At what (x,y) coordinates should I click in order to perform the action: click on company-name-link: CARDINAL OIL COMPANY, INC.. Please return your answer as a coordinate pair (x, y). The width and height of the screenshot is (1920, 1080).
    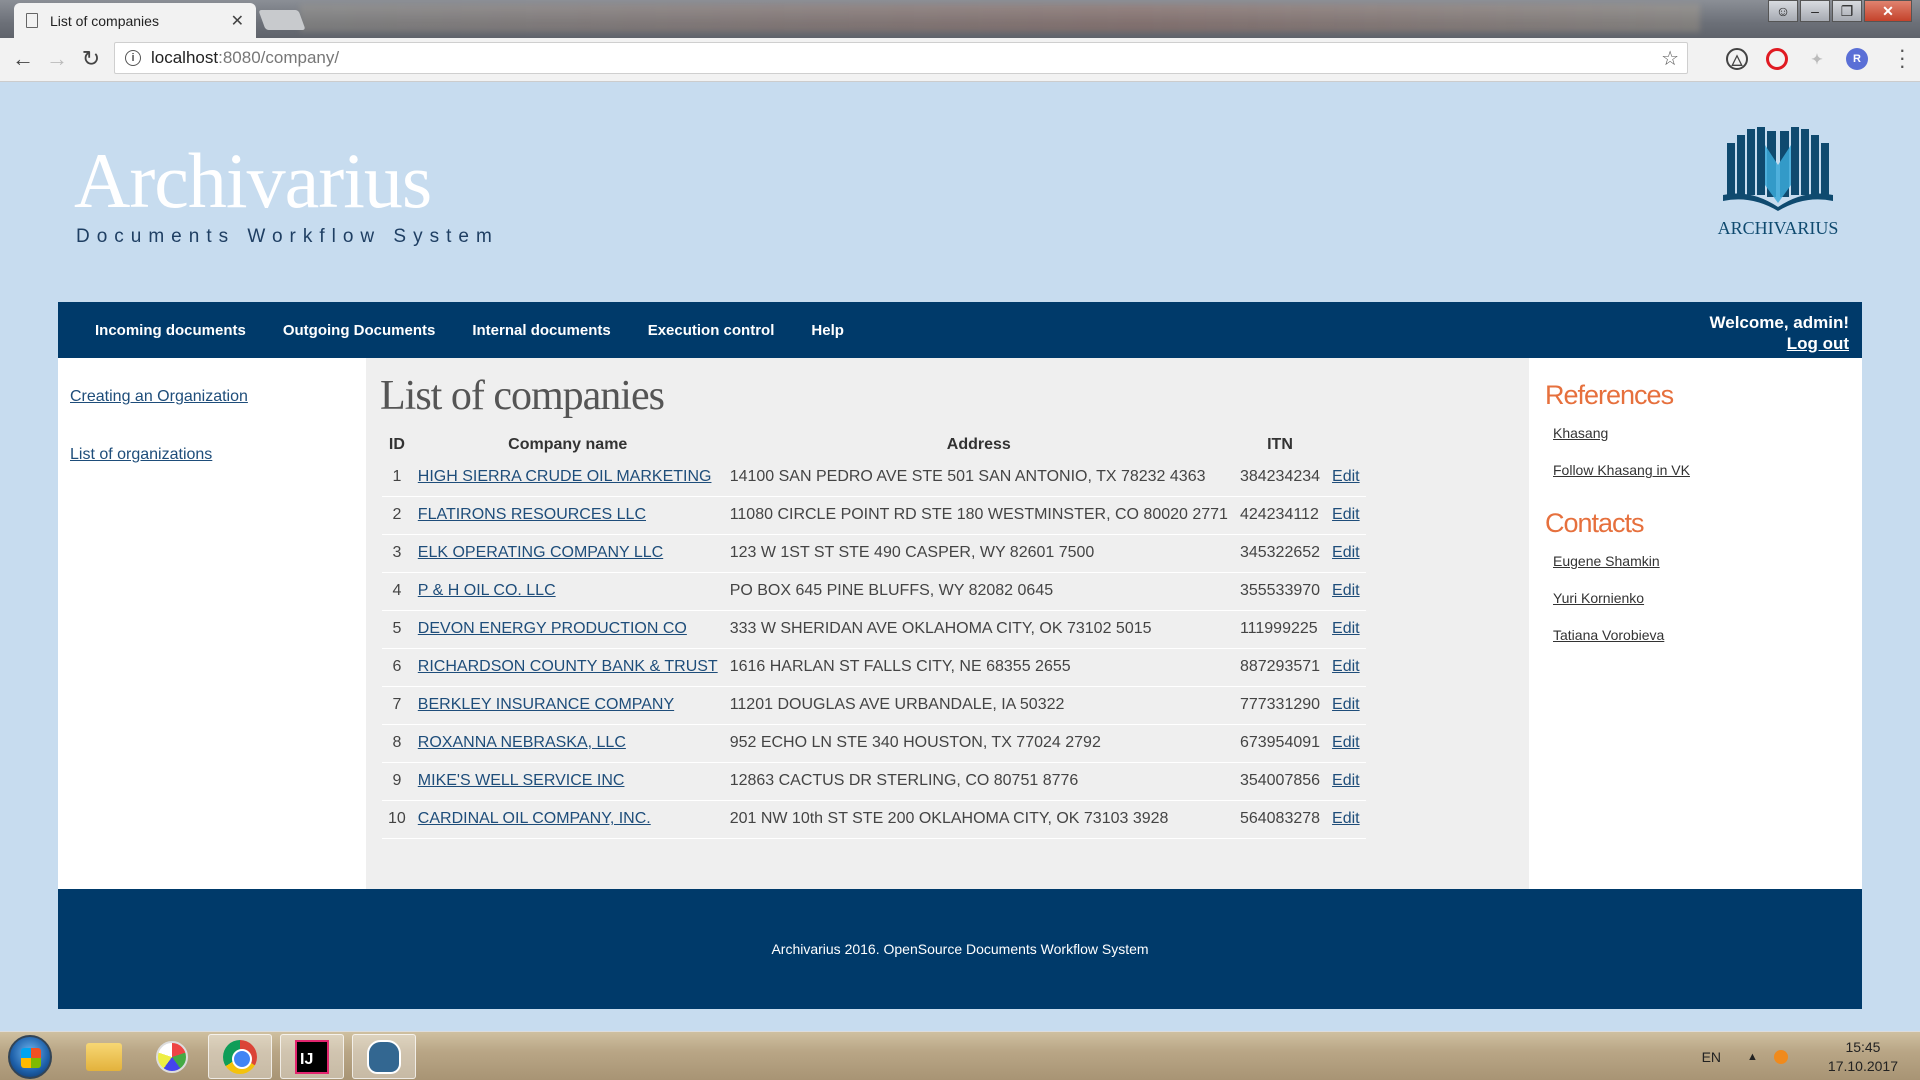
    Looking at the image, I should click on (534, 818).